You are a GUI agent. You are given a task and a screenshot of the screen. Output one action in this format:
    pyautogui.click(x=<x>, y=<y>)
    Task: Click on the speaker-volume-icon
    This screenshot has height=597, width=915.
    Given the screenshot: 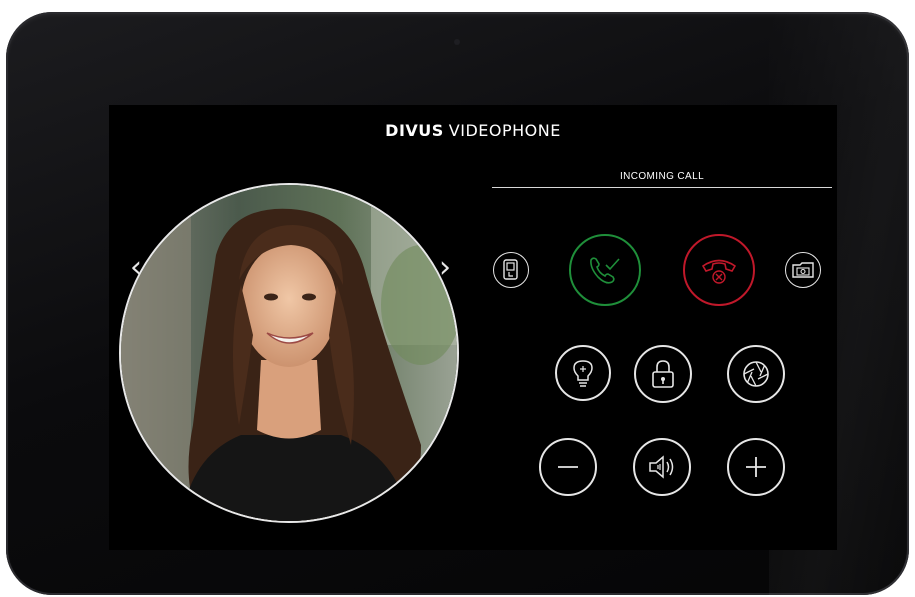 What is the action you would take?
    pyautogui.click(x=661, y=467)
    